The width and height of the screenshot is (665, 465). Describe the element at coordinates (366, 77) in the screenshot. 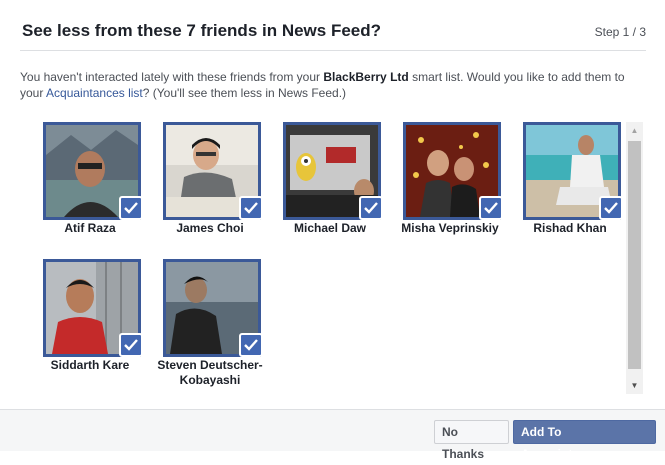

I see `smart-list-name: BlackBerry Ltd` at that location.